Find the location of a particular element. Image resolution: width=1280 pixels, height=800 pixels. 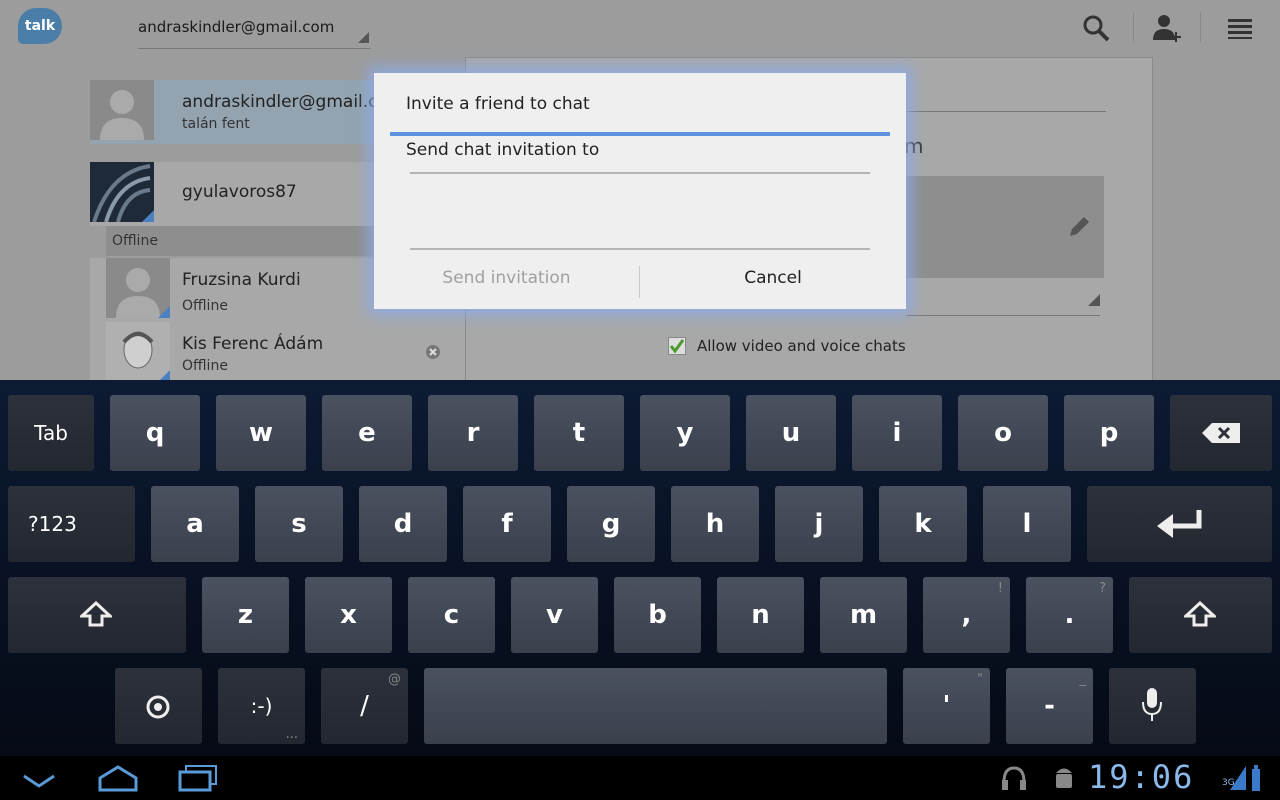

key-l: l is located at coordinates (1027, 524).